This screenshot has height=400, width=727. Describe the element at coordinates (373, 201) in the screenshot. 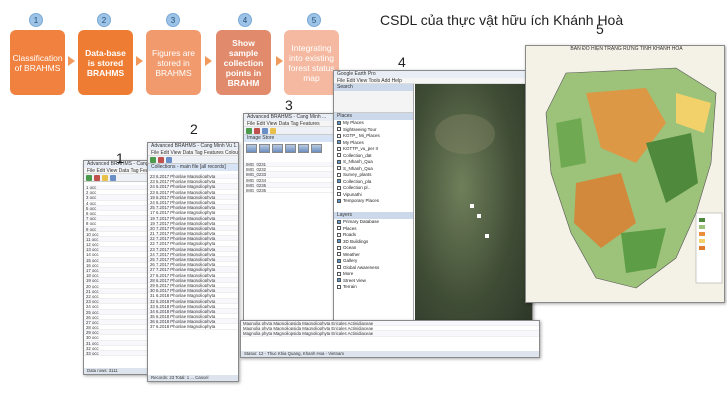

I see `tree-item: Temporary Places` at that location.